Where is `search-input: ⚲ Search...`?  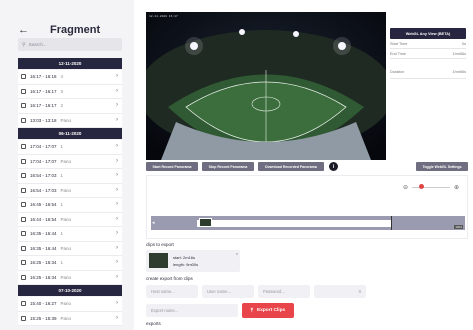 search-input: ⚲ Search... is located at coordinates (70, 44).